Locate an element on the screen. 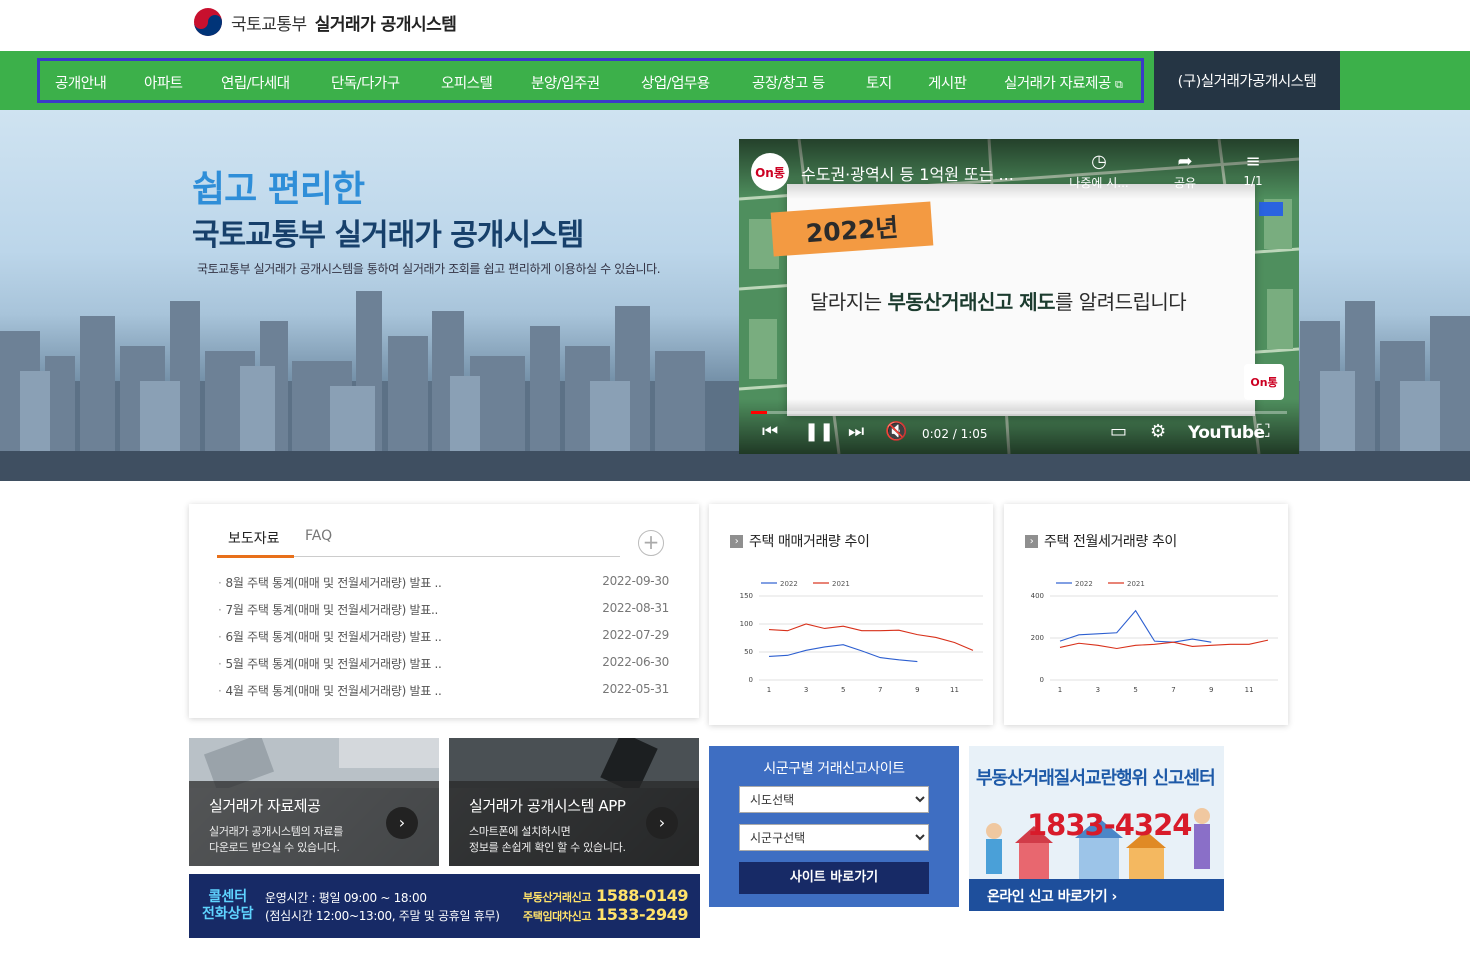 The height and width of the screenshot is (967, 1470). previous-icon: ⏮ is located at coordinates (770, 431).